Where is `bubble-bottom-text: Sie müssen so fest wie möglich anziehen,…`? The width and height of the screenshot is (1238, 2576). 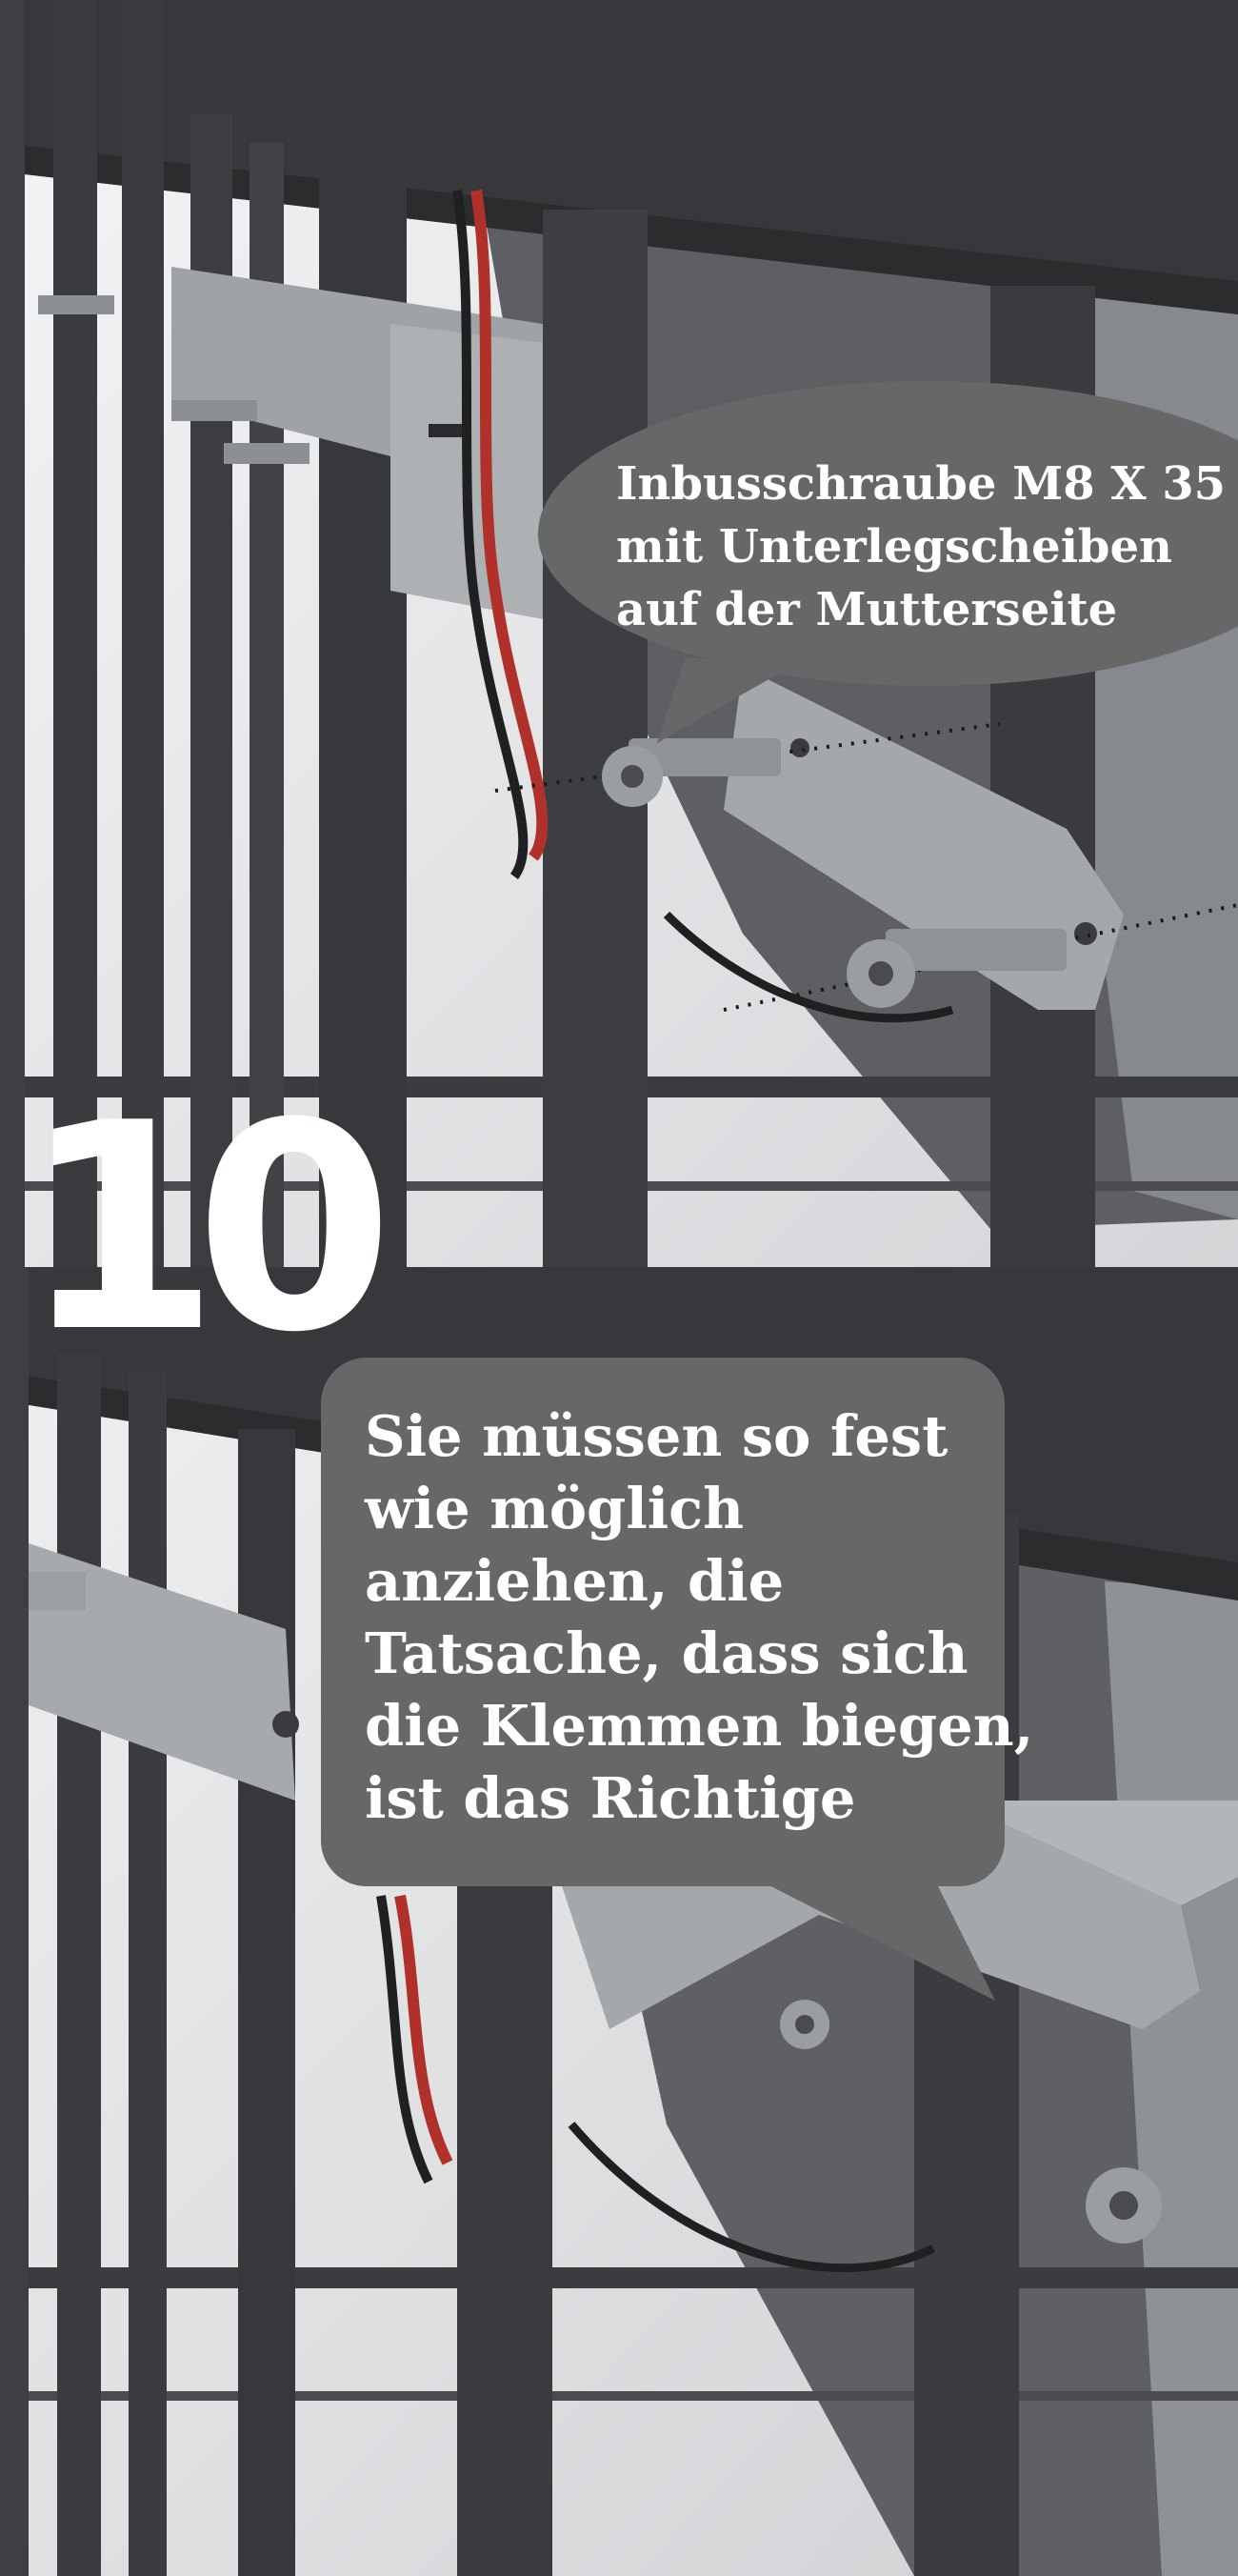
bubble-bottom-text: Sie müssen so fest wie möglich anziehen,… is located at coordinates (699, 1617).